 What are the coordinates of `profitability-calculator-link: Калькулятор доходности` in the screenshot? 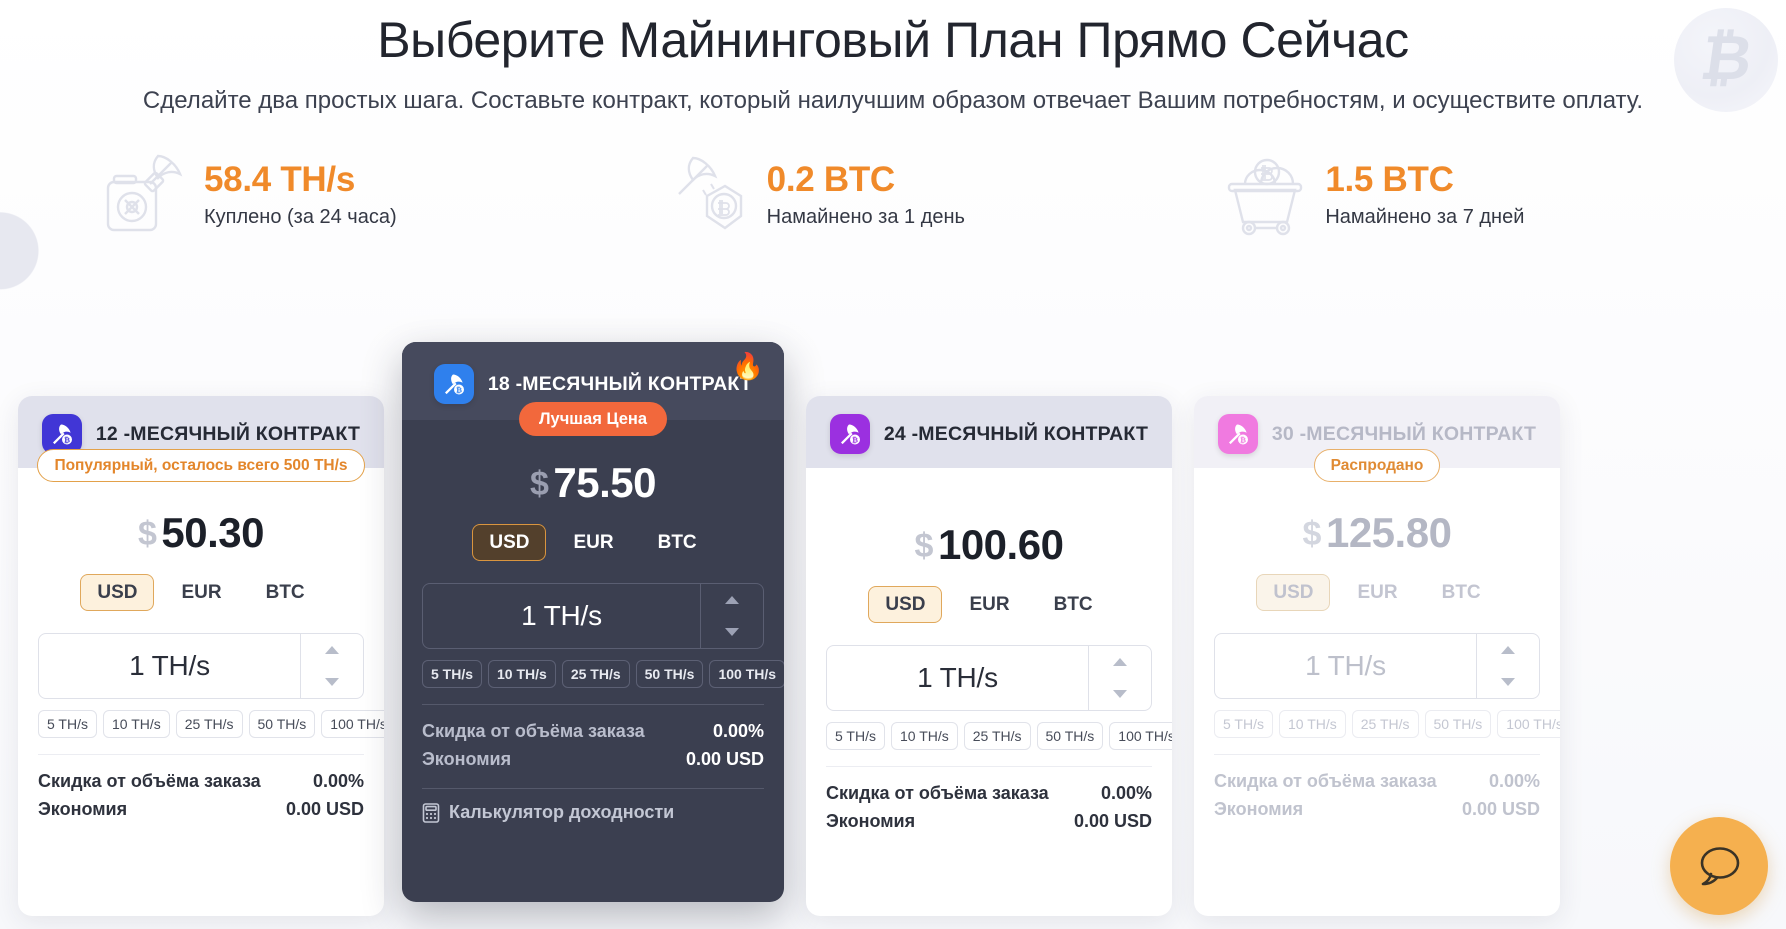 It's located at (593, 805).